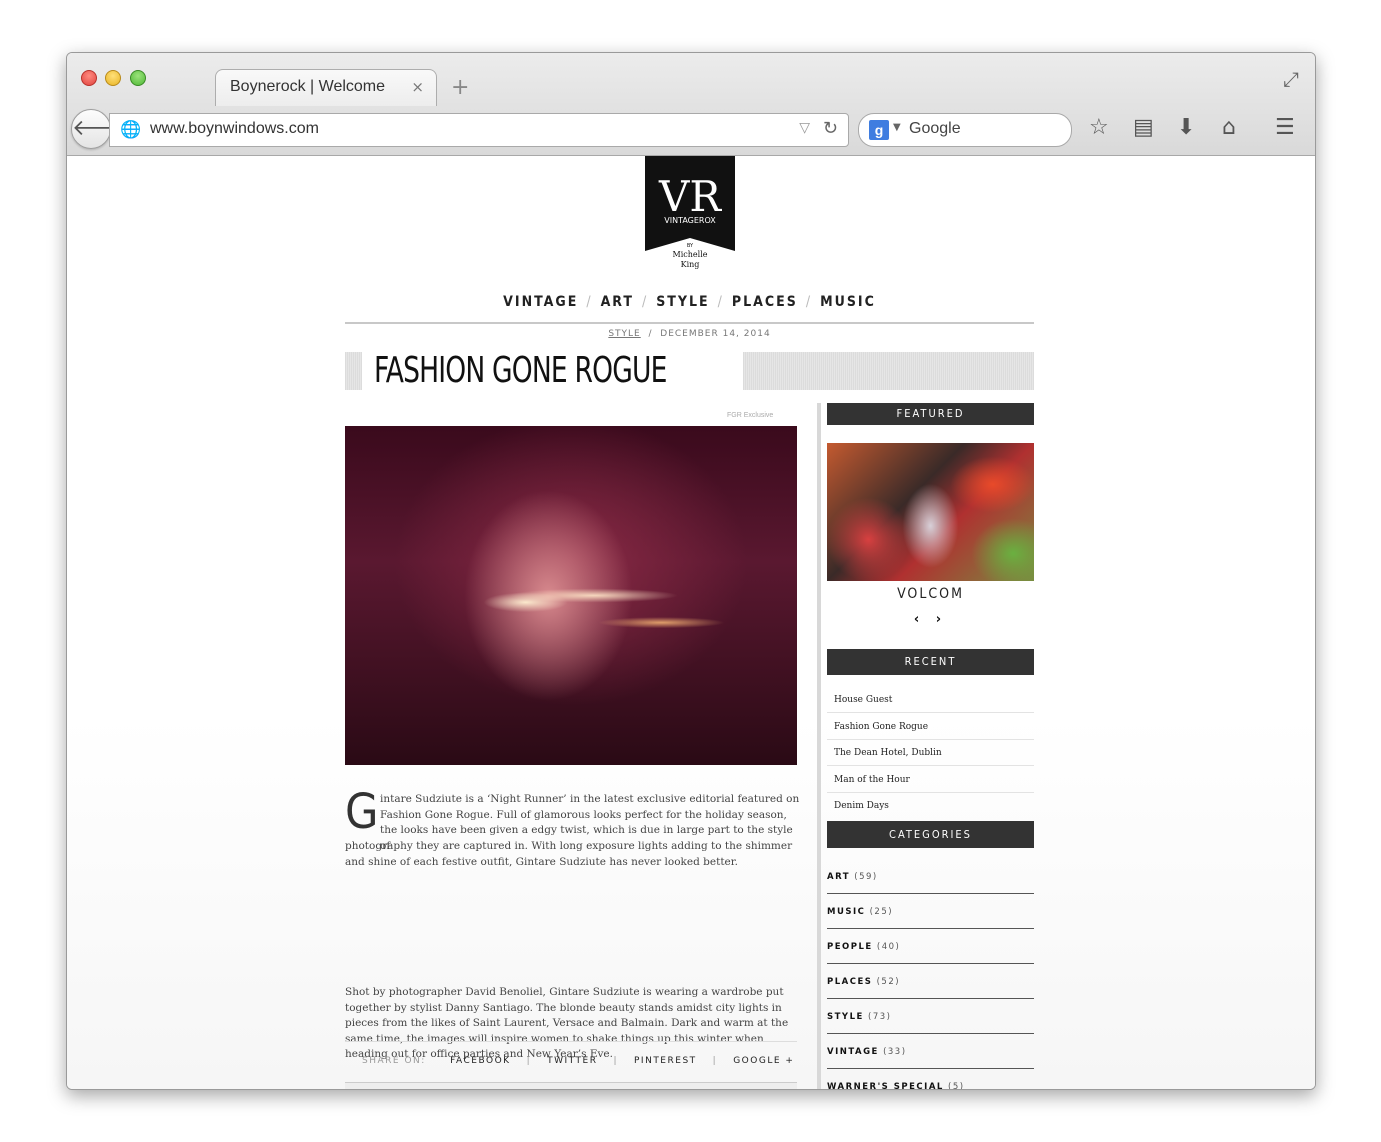  I want to click on category-item-places: PLACES (52), so click(930, 981).